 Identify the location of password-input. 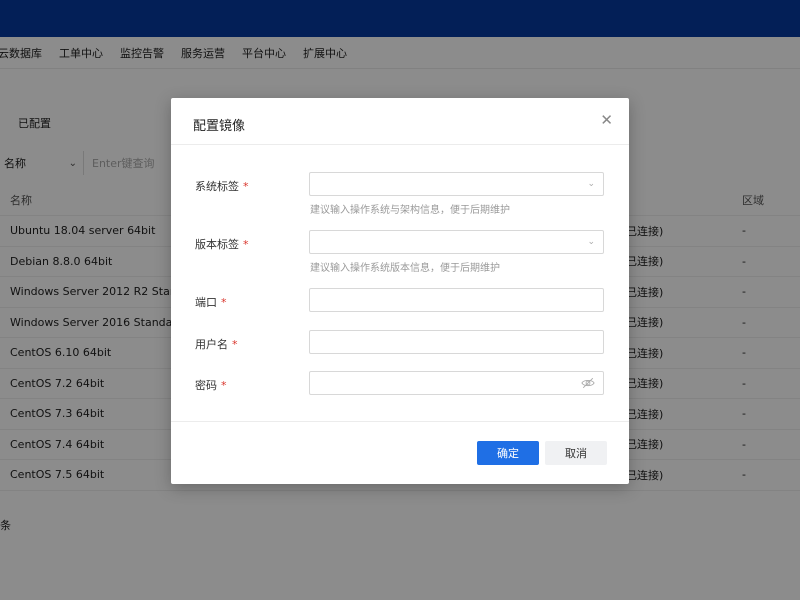
(456, 383).